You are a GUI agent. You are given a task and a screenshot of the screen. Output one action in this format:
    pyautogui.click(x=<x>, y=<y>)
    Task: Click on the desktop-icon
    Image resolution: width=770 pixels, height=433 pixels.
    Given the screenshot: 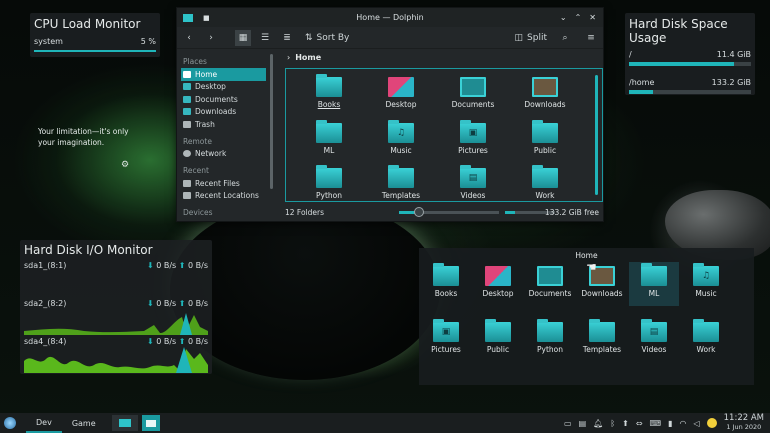 What is the action you would take?
    pyautogui.click(x=187, y=87)
    